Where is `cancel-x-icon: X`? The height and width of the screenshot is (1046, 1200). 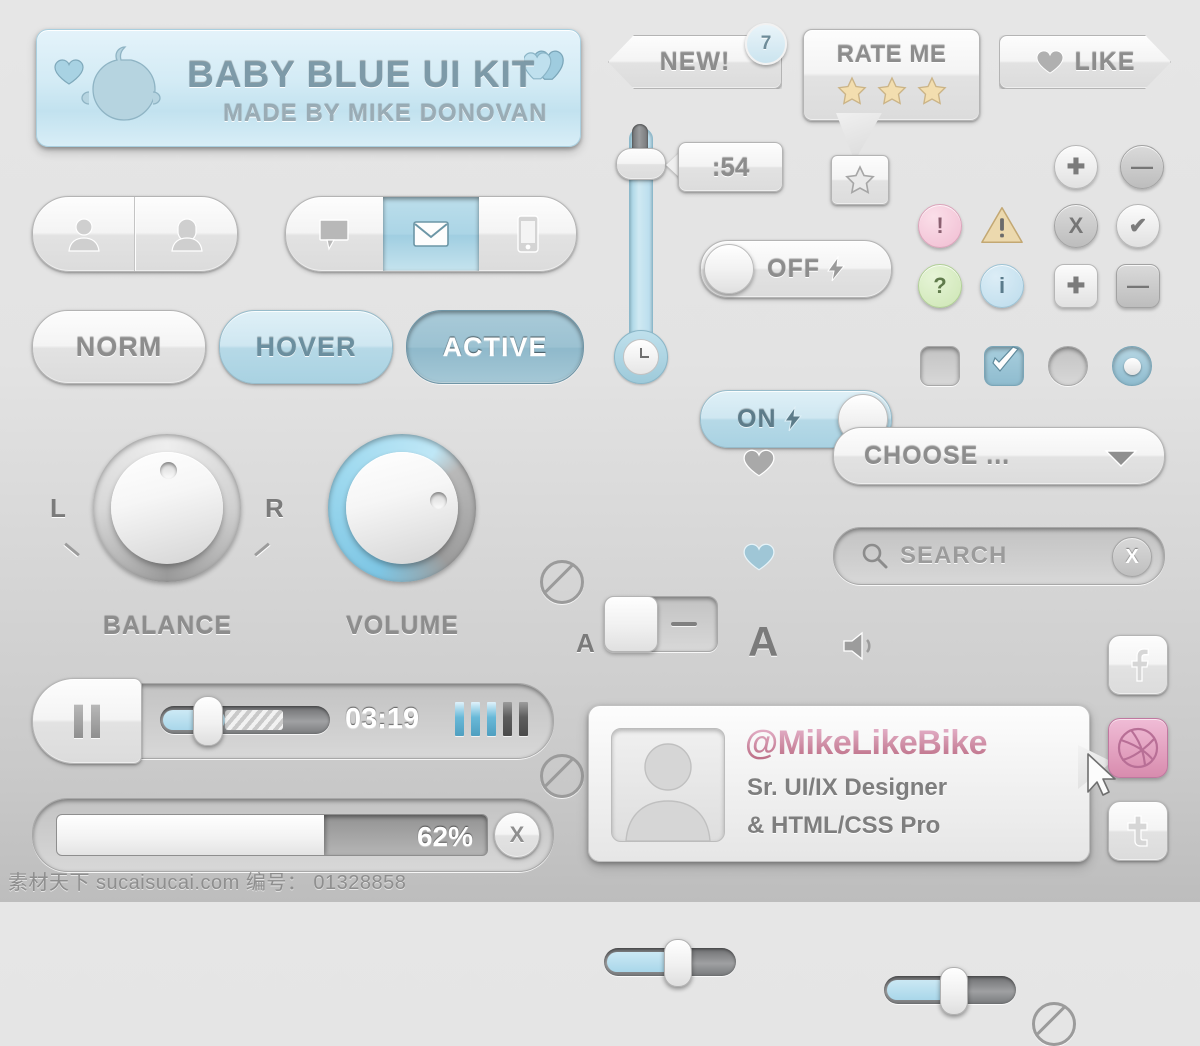 cancel-x-icon: X is located at coordinates (517, 835).